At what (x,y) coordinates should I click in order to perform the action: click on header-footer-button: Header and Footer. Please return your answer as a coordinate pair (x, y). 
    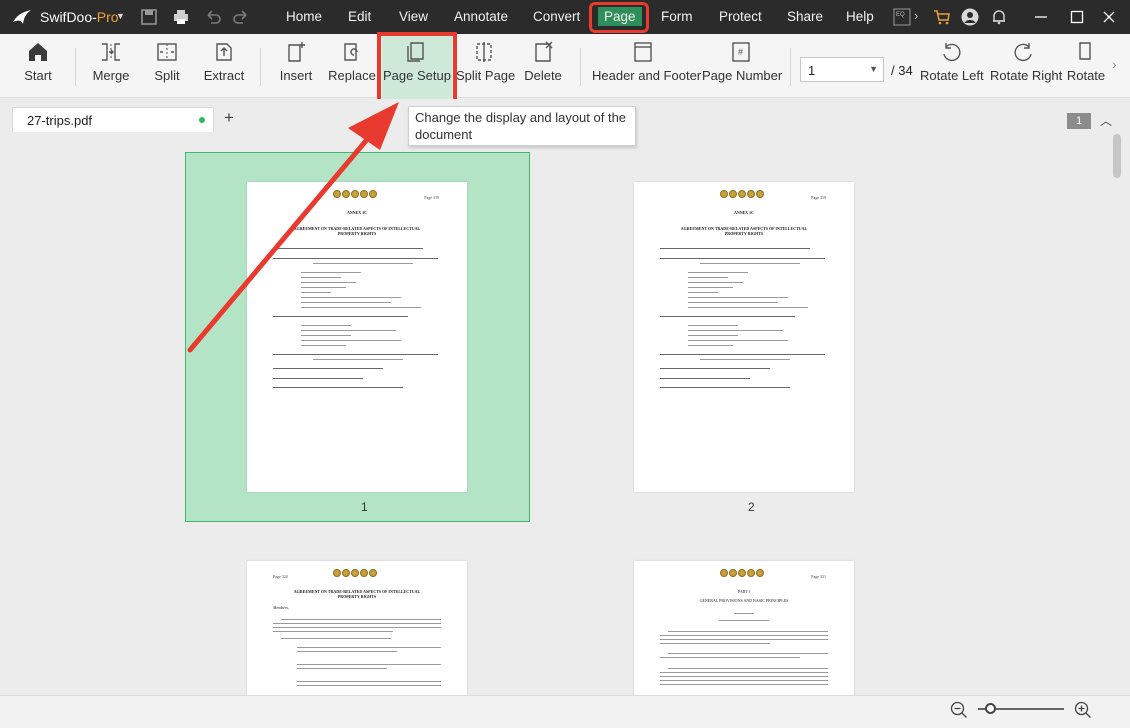
    Looking at the image, I should click on (646, 66).